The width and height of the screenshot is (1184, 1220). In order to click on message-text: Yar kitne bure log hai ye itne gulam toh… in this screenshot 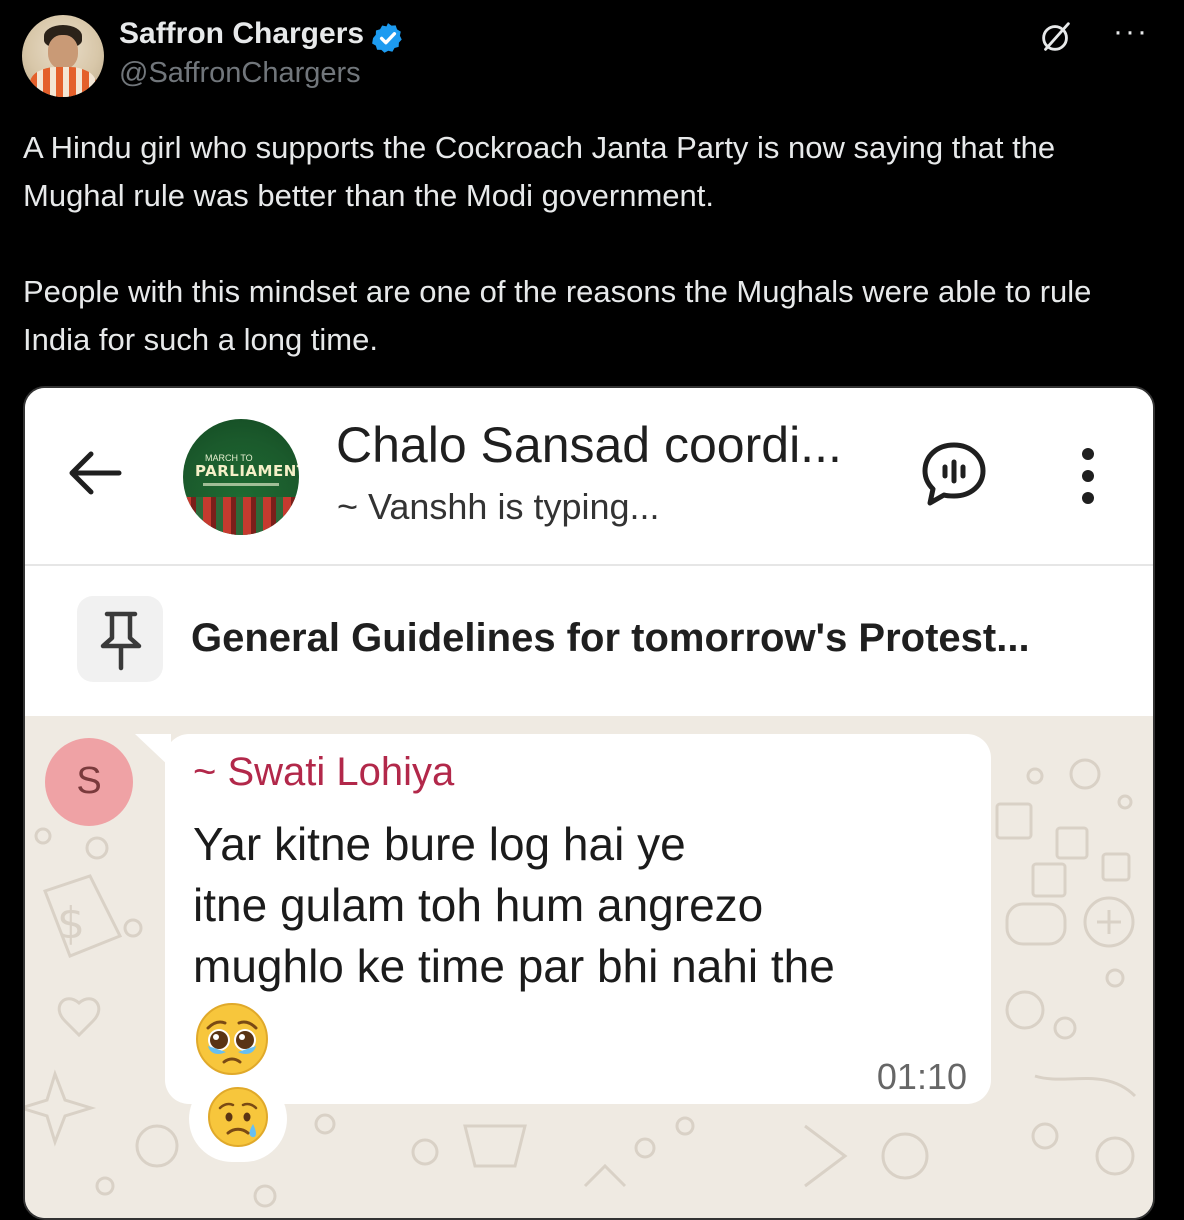, I will do `click(514, 905)`.